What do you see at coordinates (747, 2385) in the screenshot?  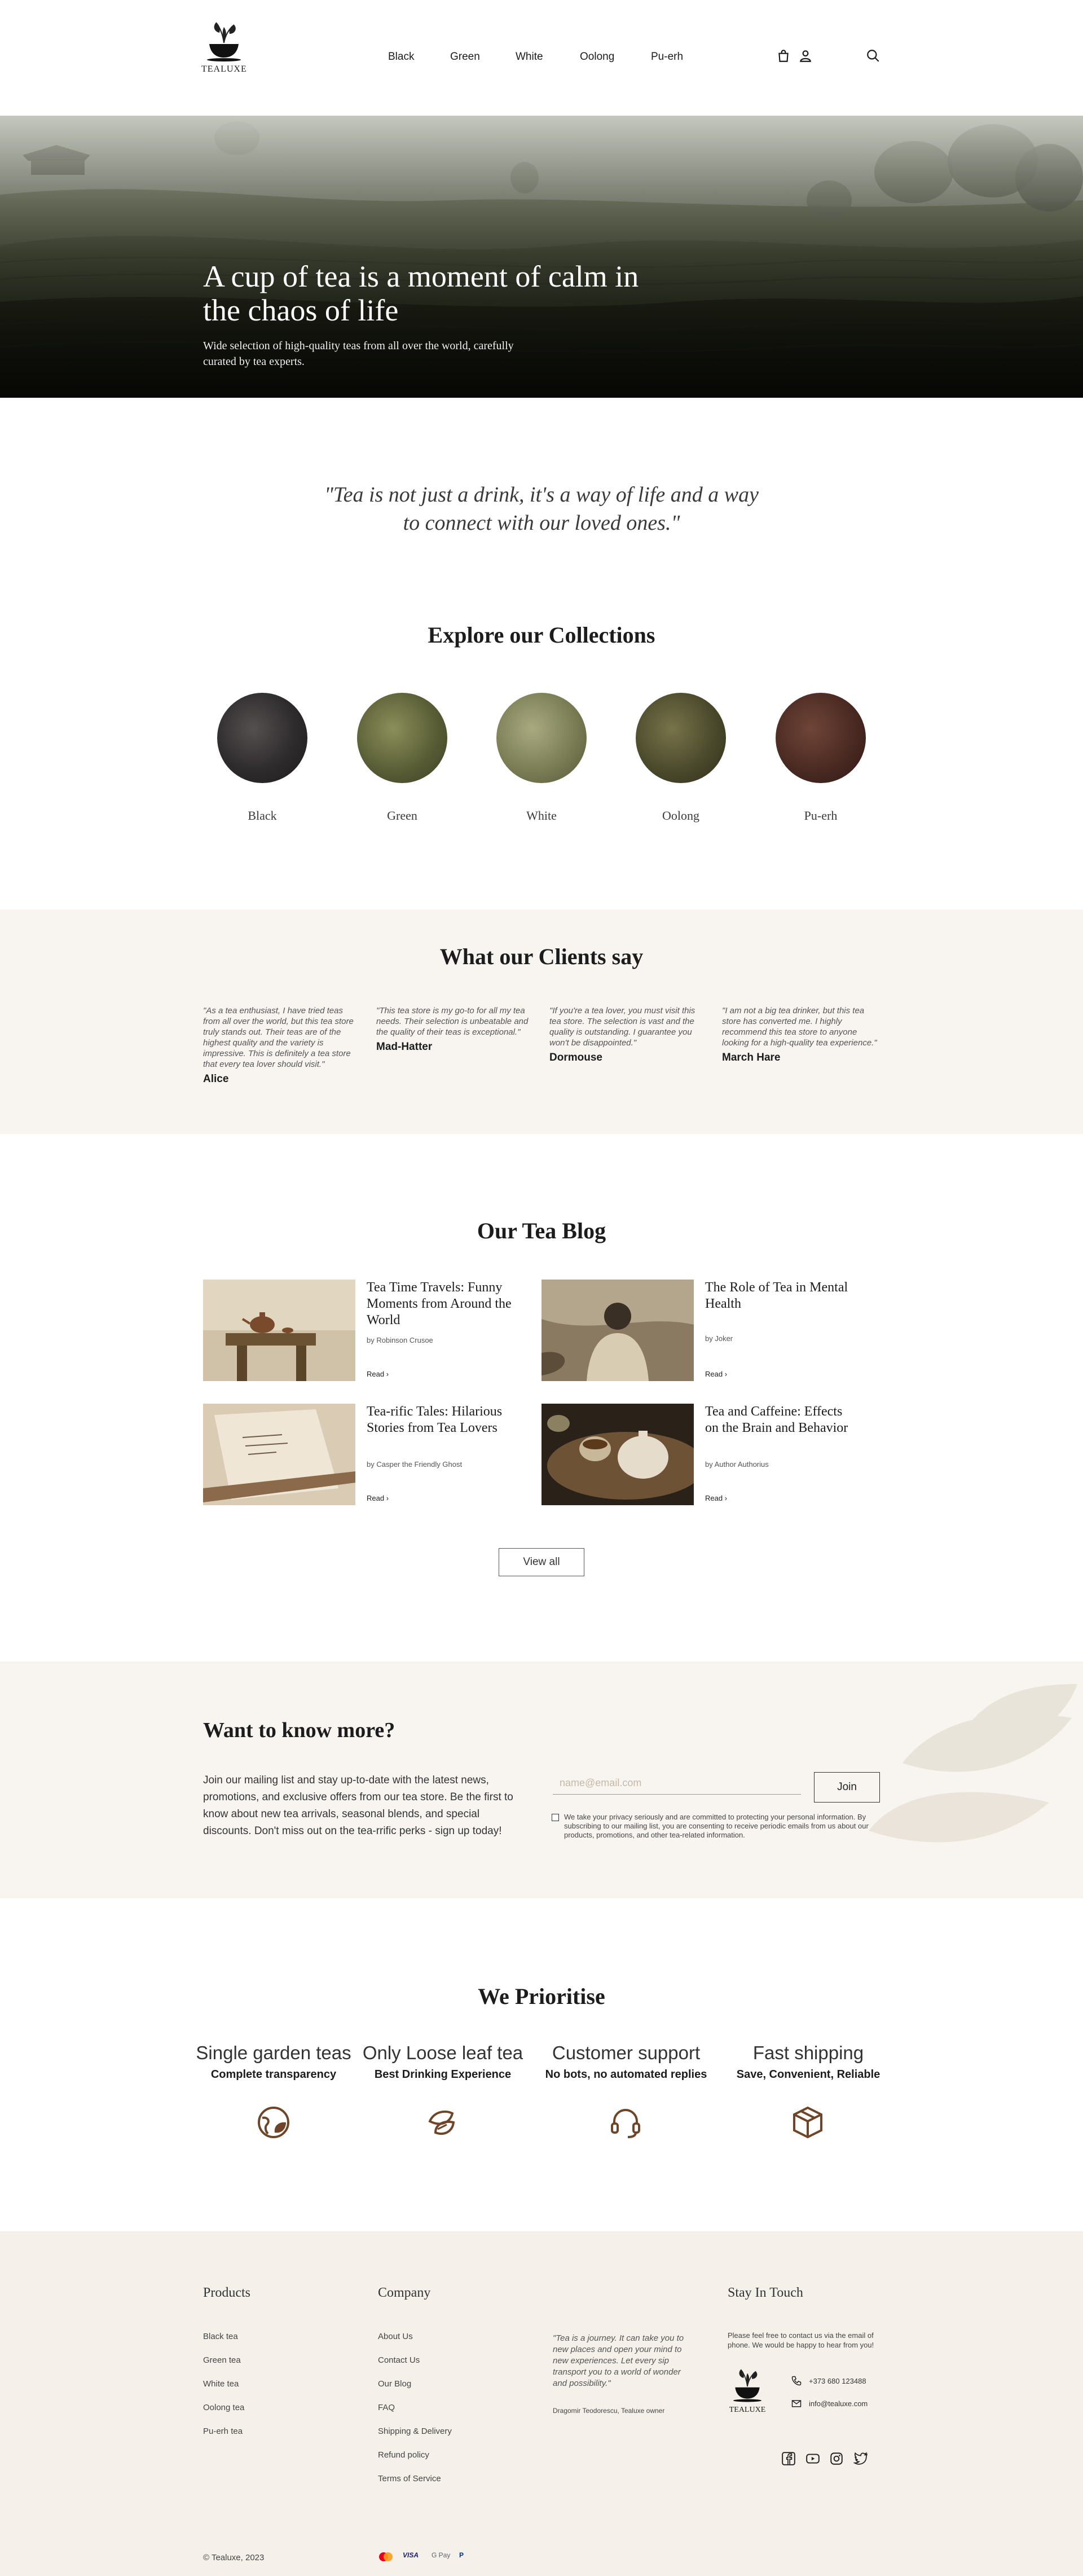 I see `teacup-leaf-icon` at bounding box center [747, 2385].